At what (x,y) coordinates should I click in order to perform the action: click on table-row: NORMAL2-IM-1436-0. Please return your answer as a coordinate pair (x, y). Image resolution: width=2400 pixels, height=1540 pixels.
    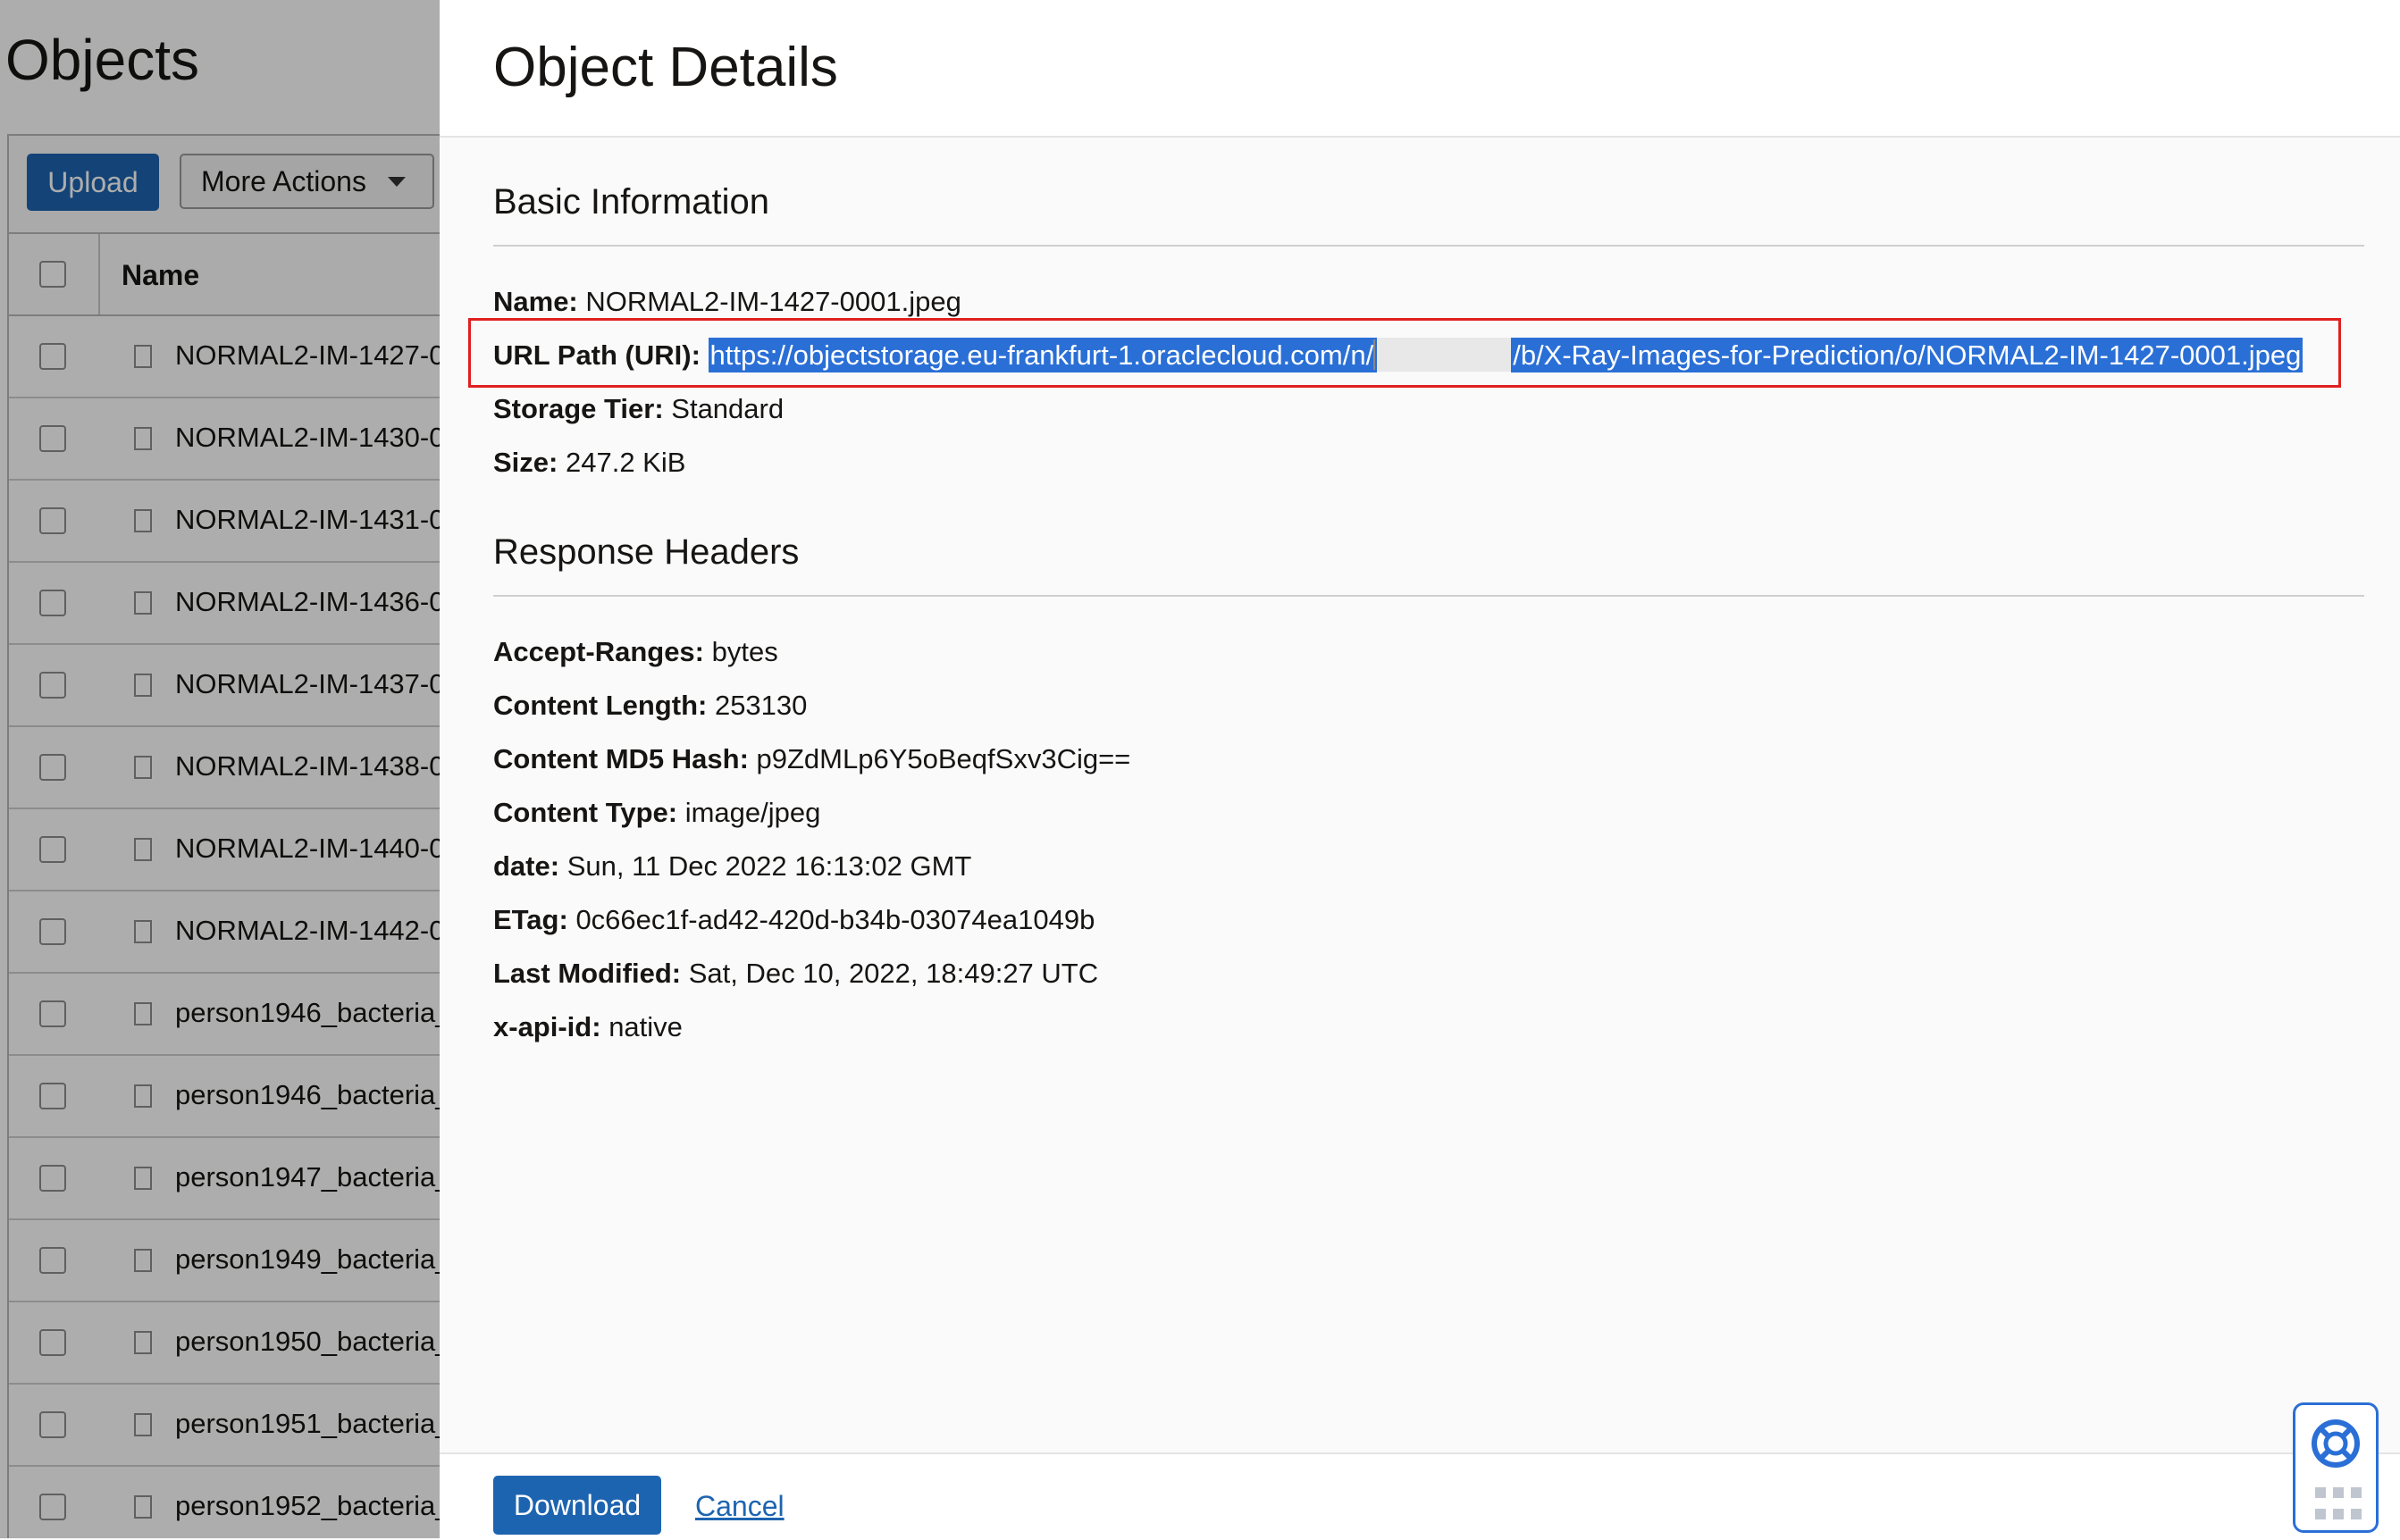
    Looking at the image, I should click on (224, 604).